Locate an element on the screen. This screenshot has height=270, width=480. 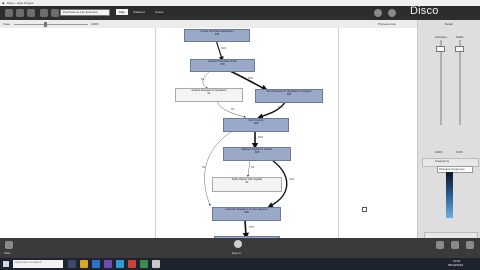
activities-slider-track is located at coordinates (441, 82).